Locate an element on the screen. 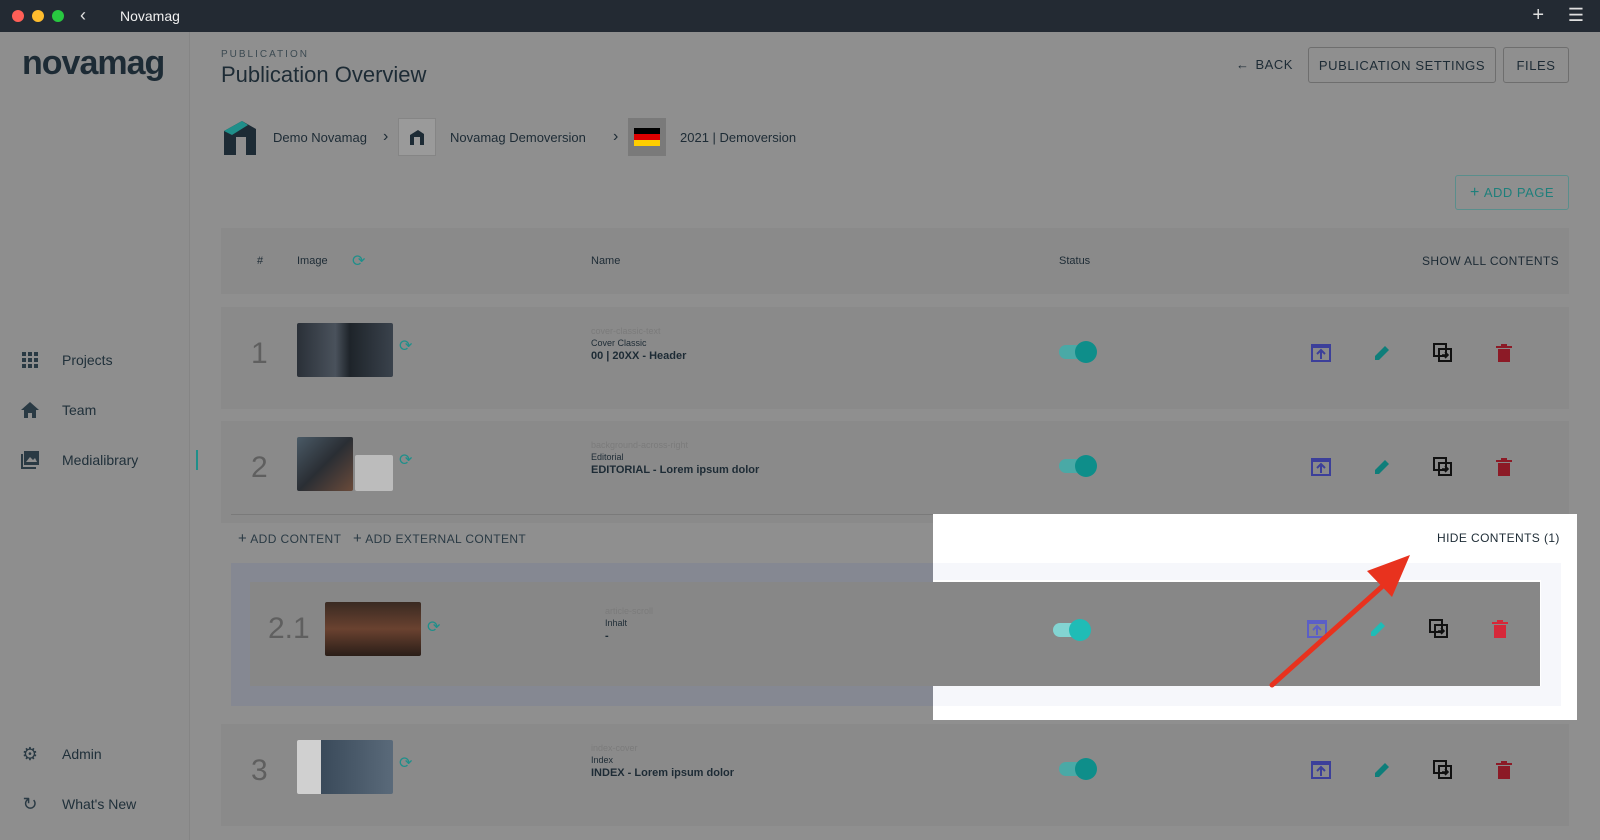 The width and height of the screenshot is (1600, 840). template-label: background-across-right is located at coordinates (640, 445).